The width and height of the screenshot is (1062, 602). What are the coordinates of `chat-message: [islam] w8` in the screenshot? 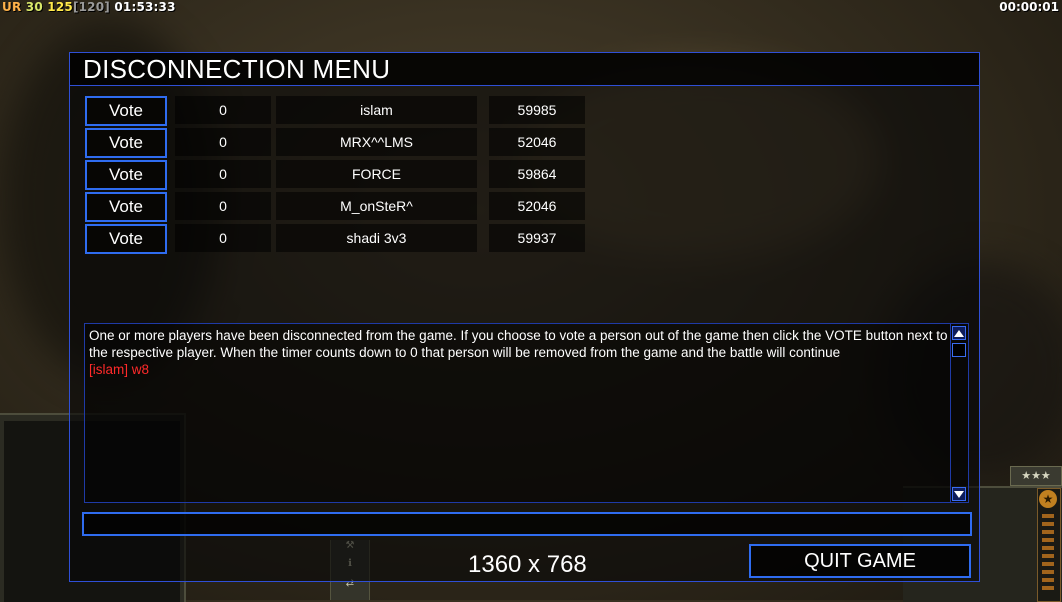 It's located at (119, 369).